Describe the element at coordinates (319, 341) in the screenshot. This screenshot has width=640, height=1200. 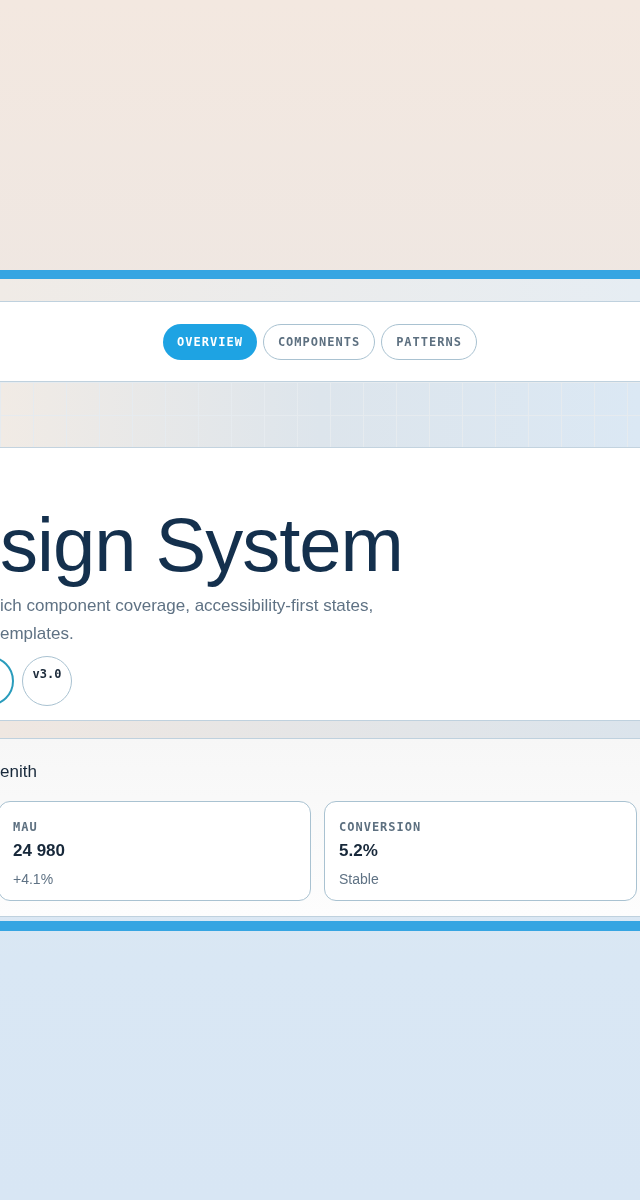
I see `nav-tab: COMPONENTS` at that location.